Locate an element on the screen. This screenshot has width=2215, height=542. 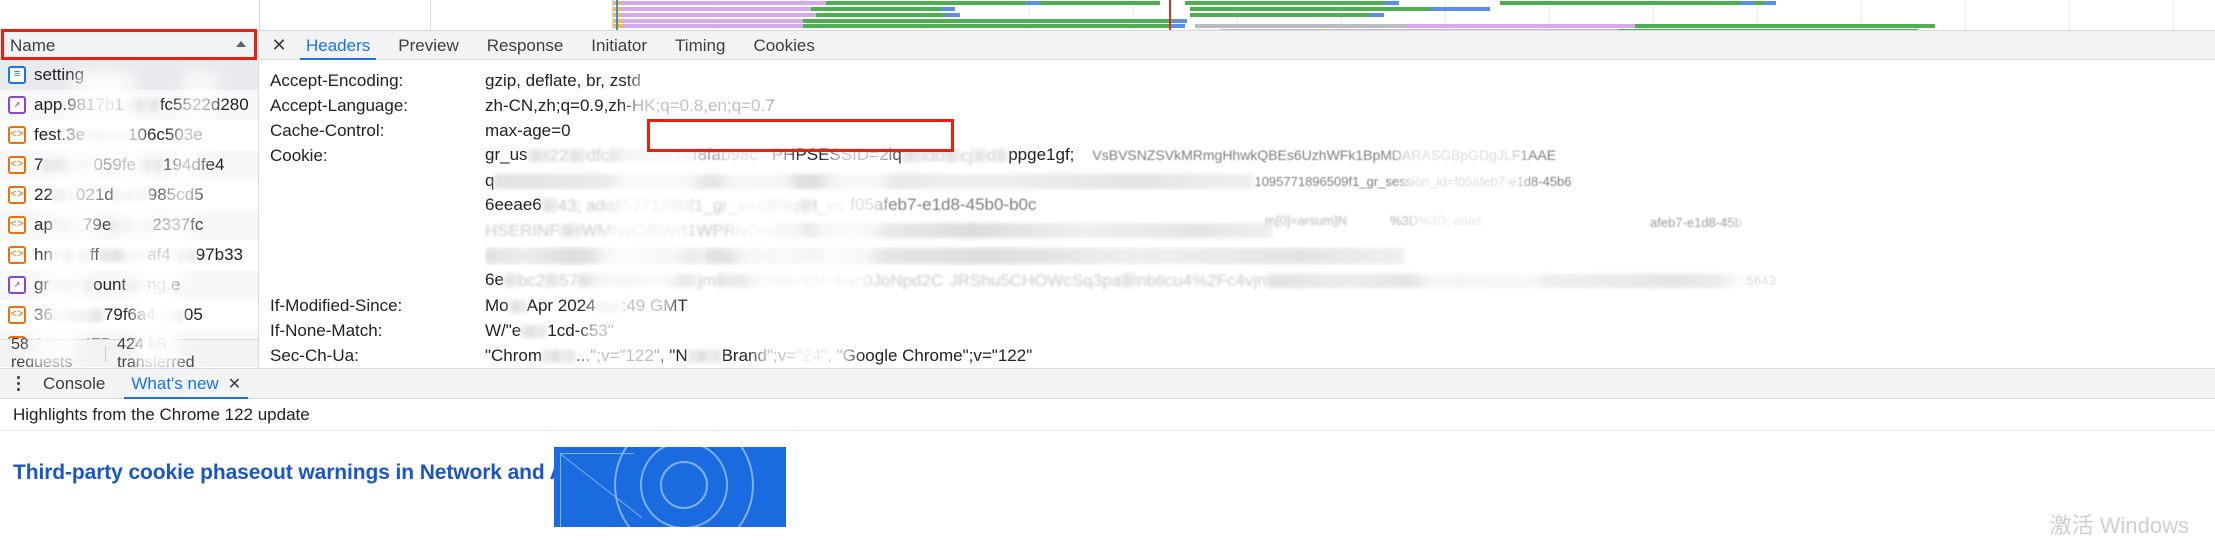
close-detail-icon: ✕ is located at coordinates (279, 45).